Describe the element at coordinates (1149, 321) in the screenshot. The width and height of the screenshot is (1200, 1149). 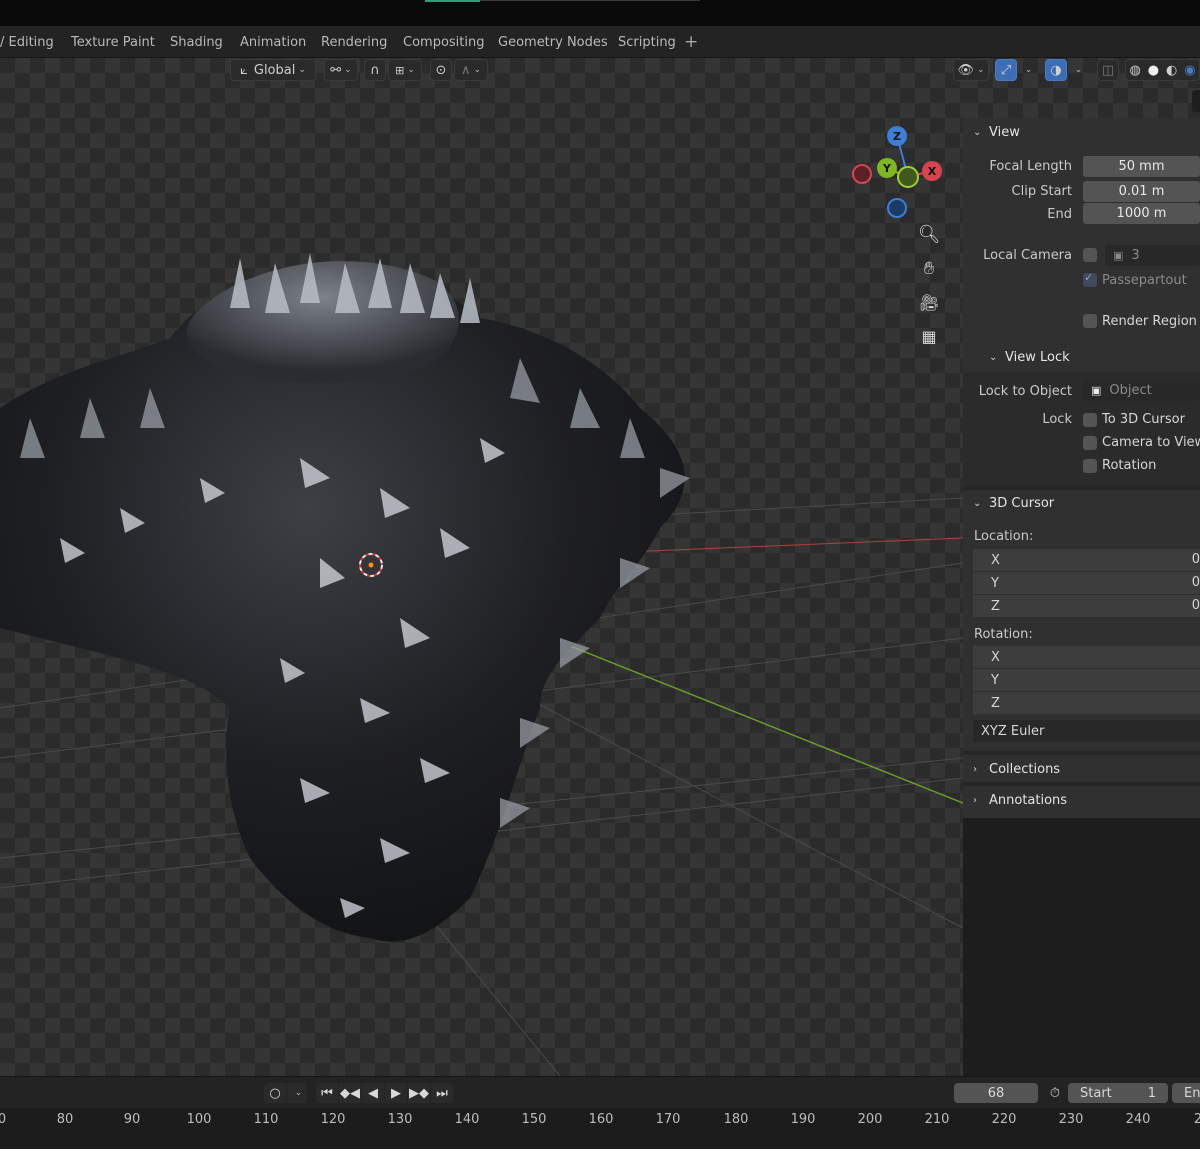
I see `render-region-label: Render Region` at that location.